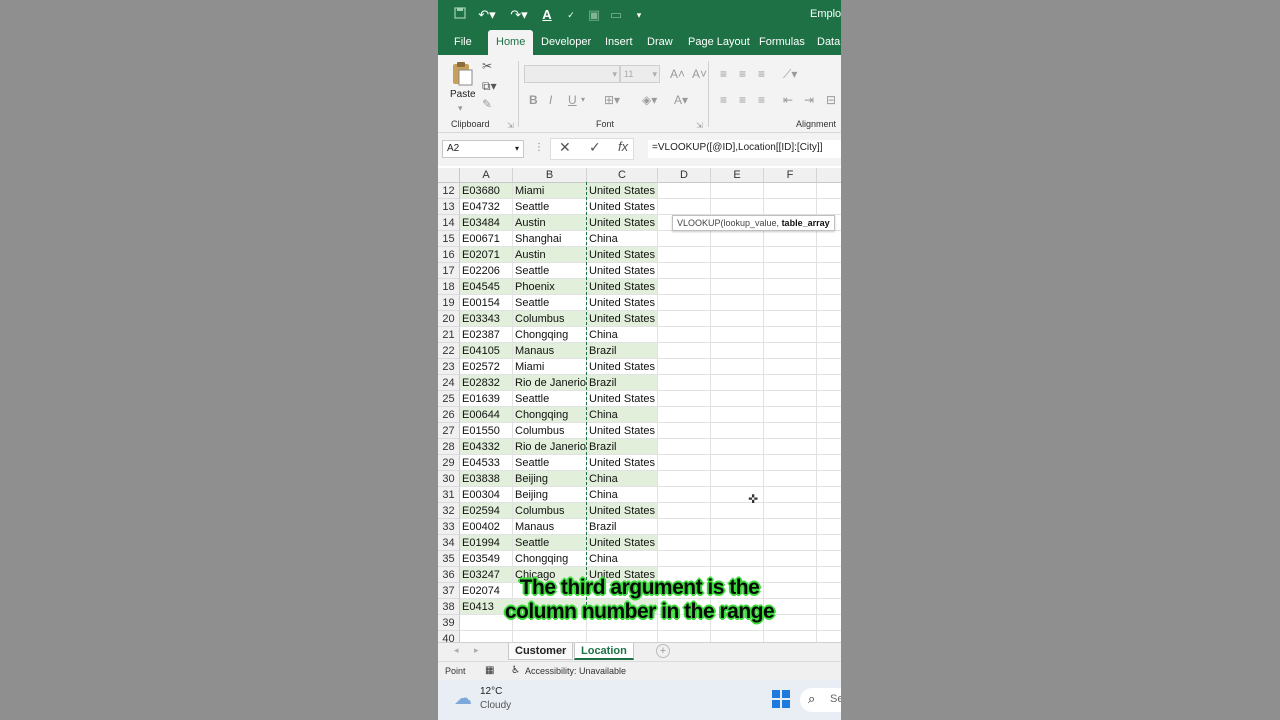 The width and height of the screenshot is (1280, 720). What do you see at coordinates (622, 175) in the screenshot?
I see `column-header-c: C` at bounding box center [622, 175].